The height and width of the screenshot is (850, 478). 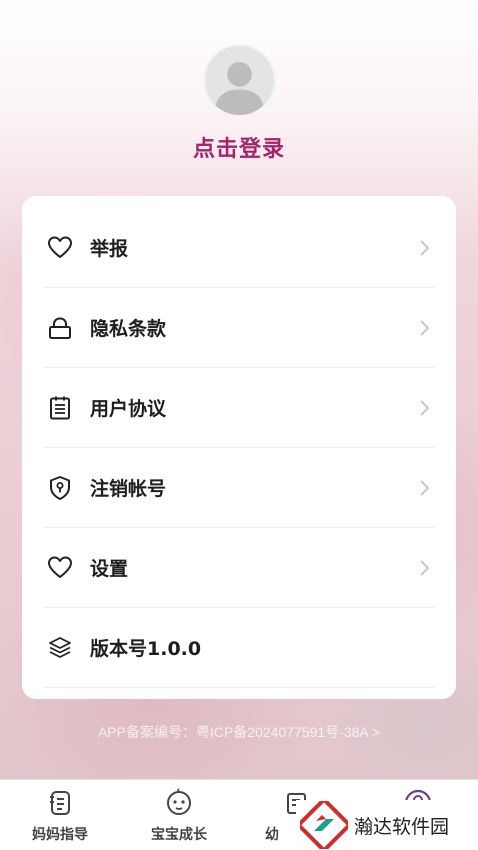 I want to click on menu-item-label: 设置, so click(x=109, y=569).